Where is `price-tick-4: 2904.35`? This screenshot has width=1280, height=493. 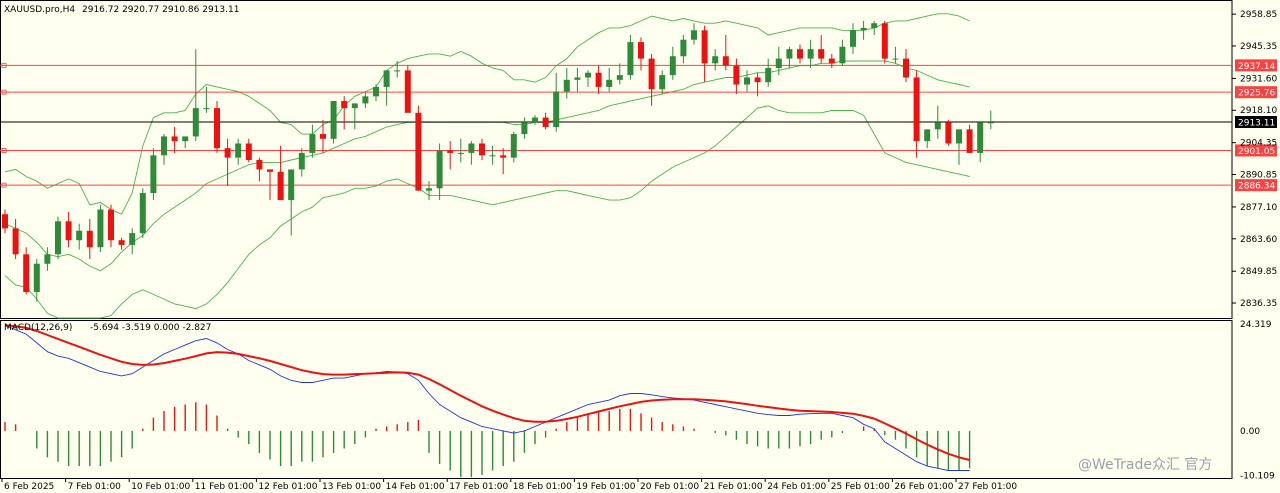 price-tick-4: 2904.35 is located at coordinates (1258, 144).